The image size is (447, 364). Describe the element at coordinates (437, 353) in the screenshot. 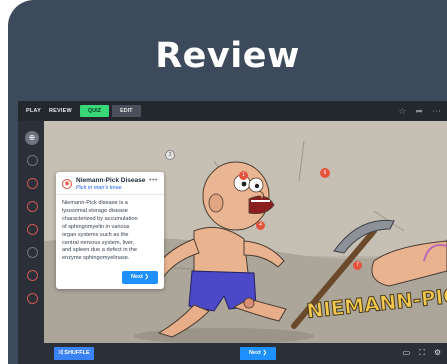

I see `settings-icon: ⚙` at that location.